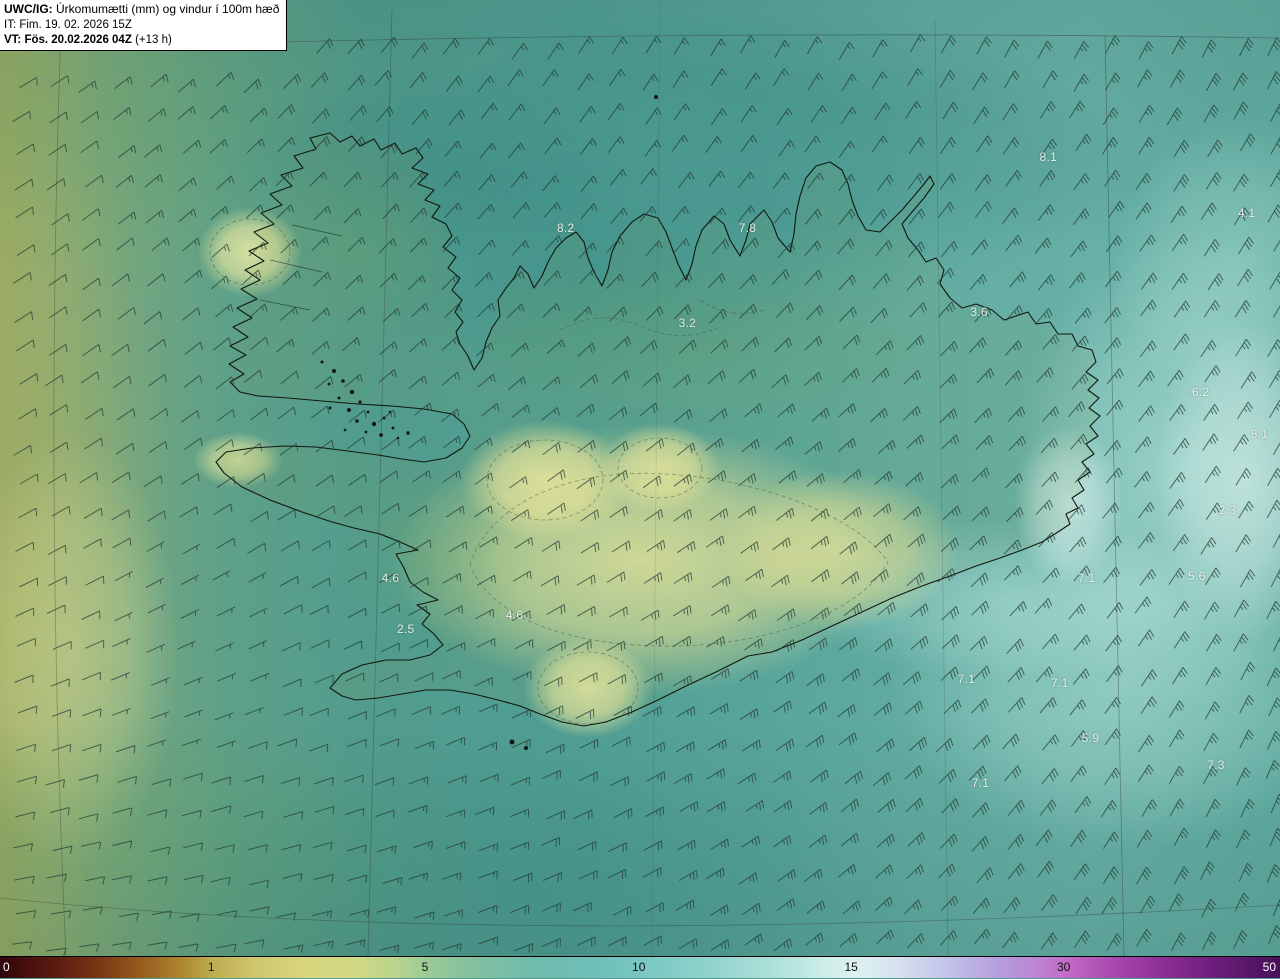  What do you see at coordinates (1063, 967) in the screenshot?
I see `colorbar-tick: 30` at bounding box center [1063, 967].